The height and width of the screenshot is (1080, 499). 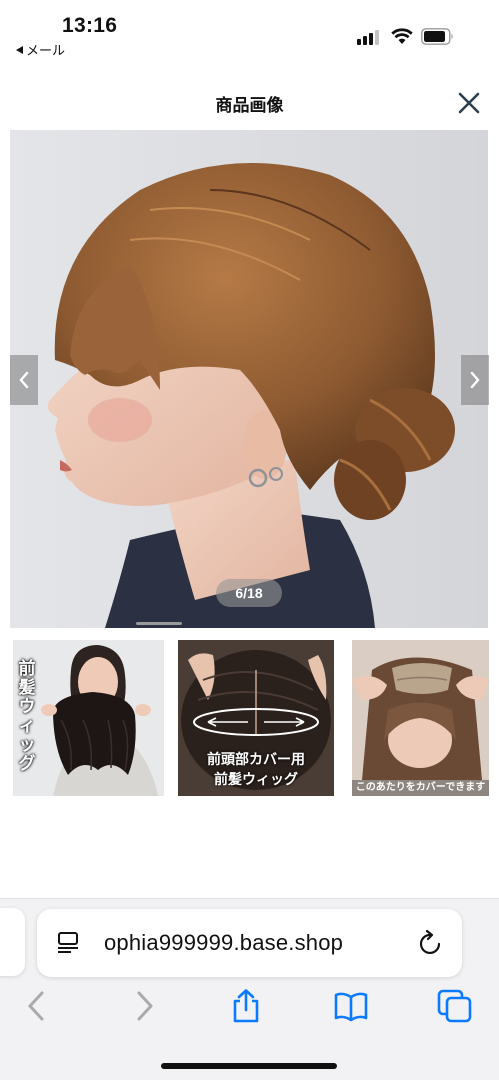 I want to click on back-app-label: メール, so click(x=46, y=50).